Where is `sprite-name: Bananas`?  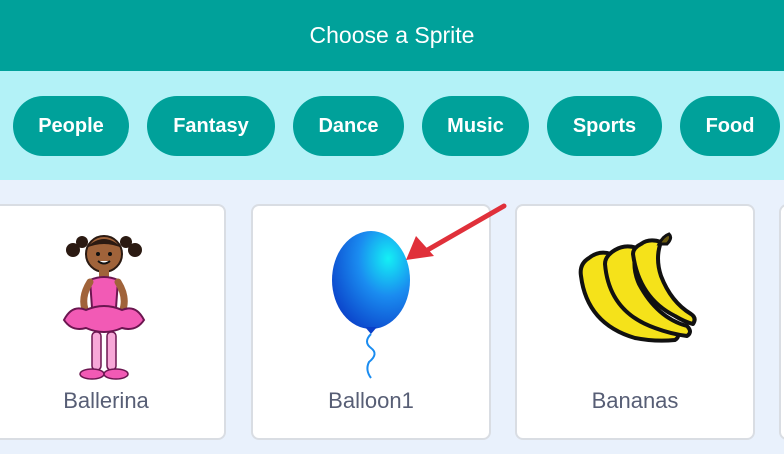
sprite-name: Bananas is located at coordinates (635, 400).